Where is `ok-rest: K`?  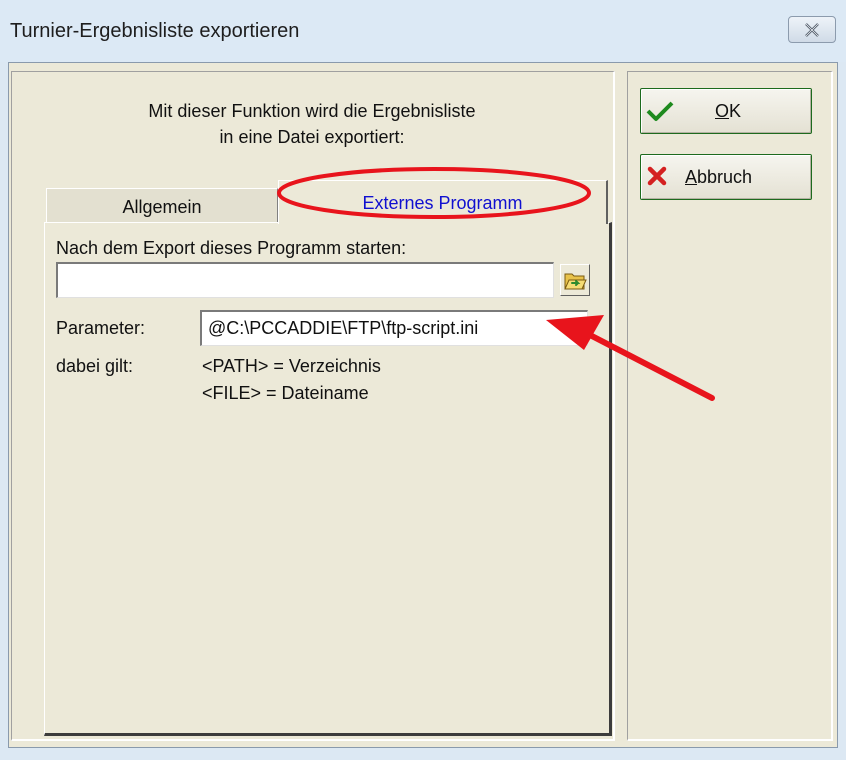 ok-rest: K is located at coordinates (735, 111).